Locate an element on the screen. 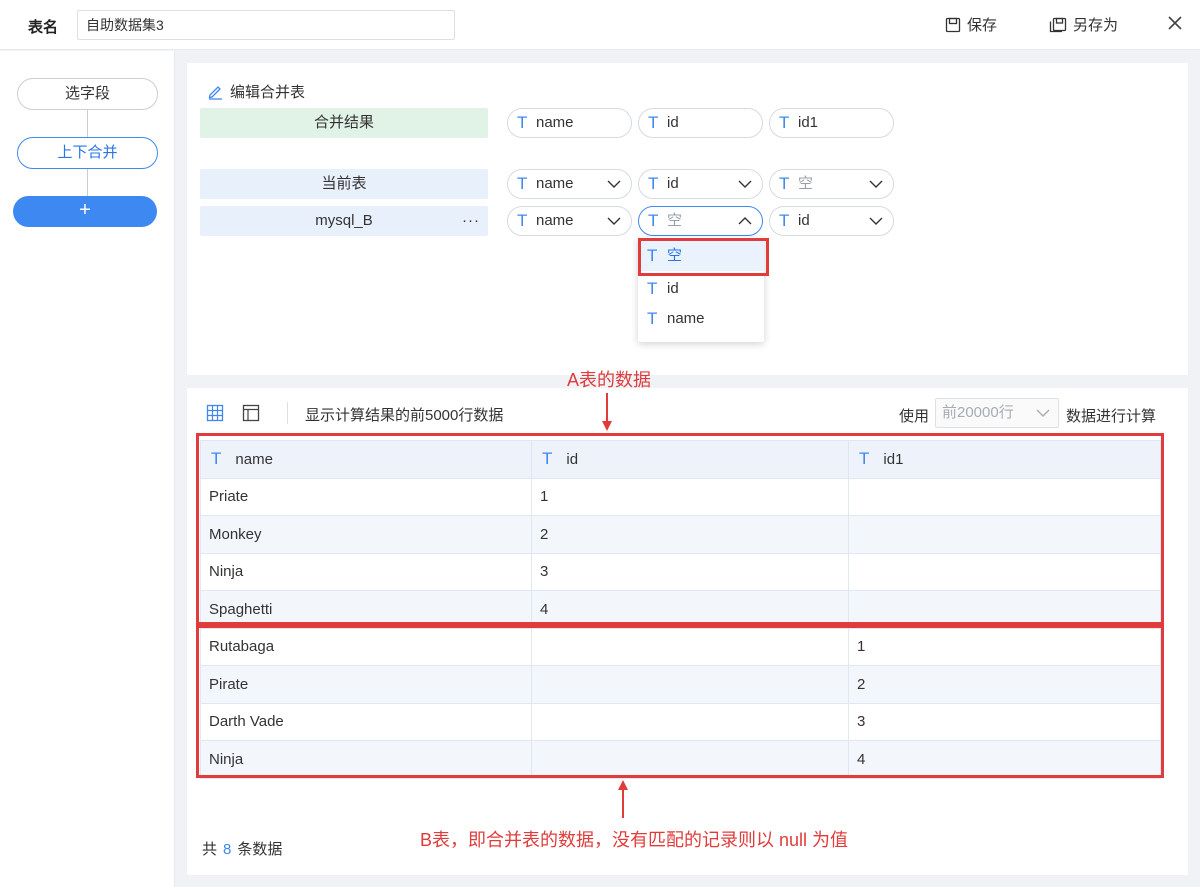  save-as-icon is located at coordinates (1058, 24).